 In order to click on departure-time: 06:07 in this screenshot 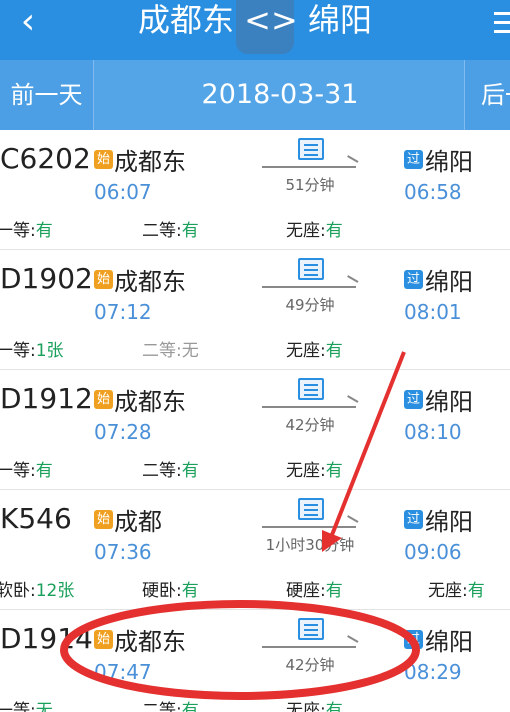, I will do `click(123, 192)`.